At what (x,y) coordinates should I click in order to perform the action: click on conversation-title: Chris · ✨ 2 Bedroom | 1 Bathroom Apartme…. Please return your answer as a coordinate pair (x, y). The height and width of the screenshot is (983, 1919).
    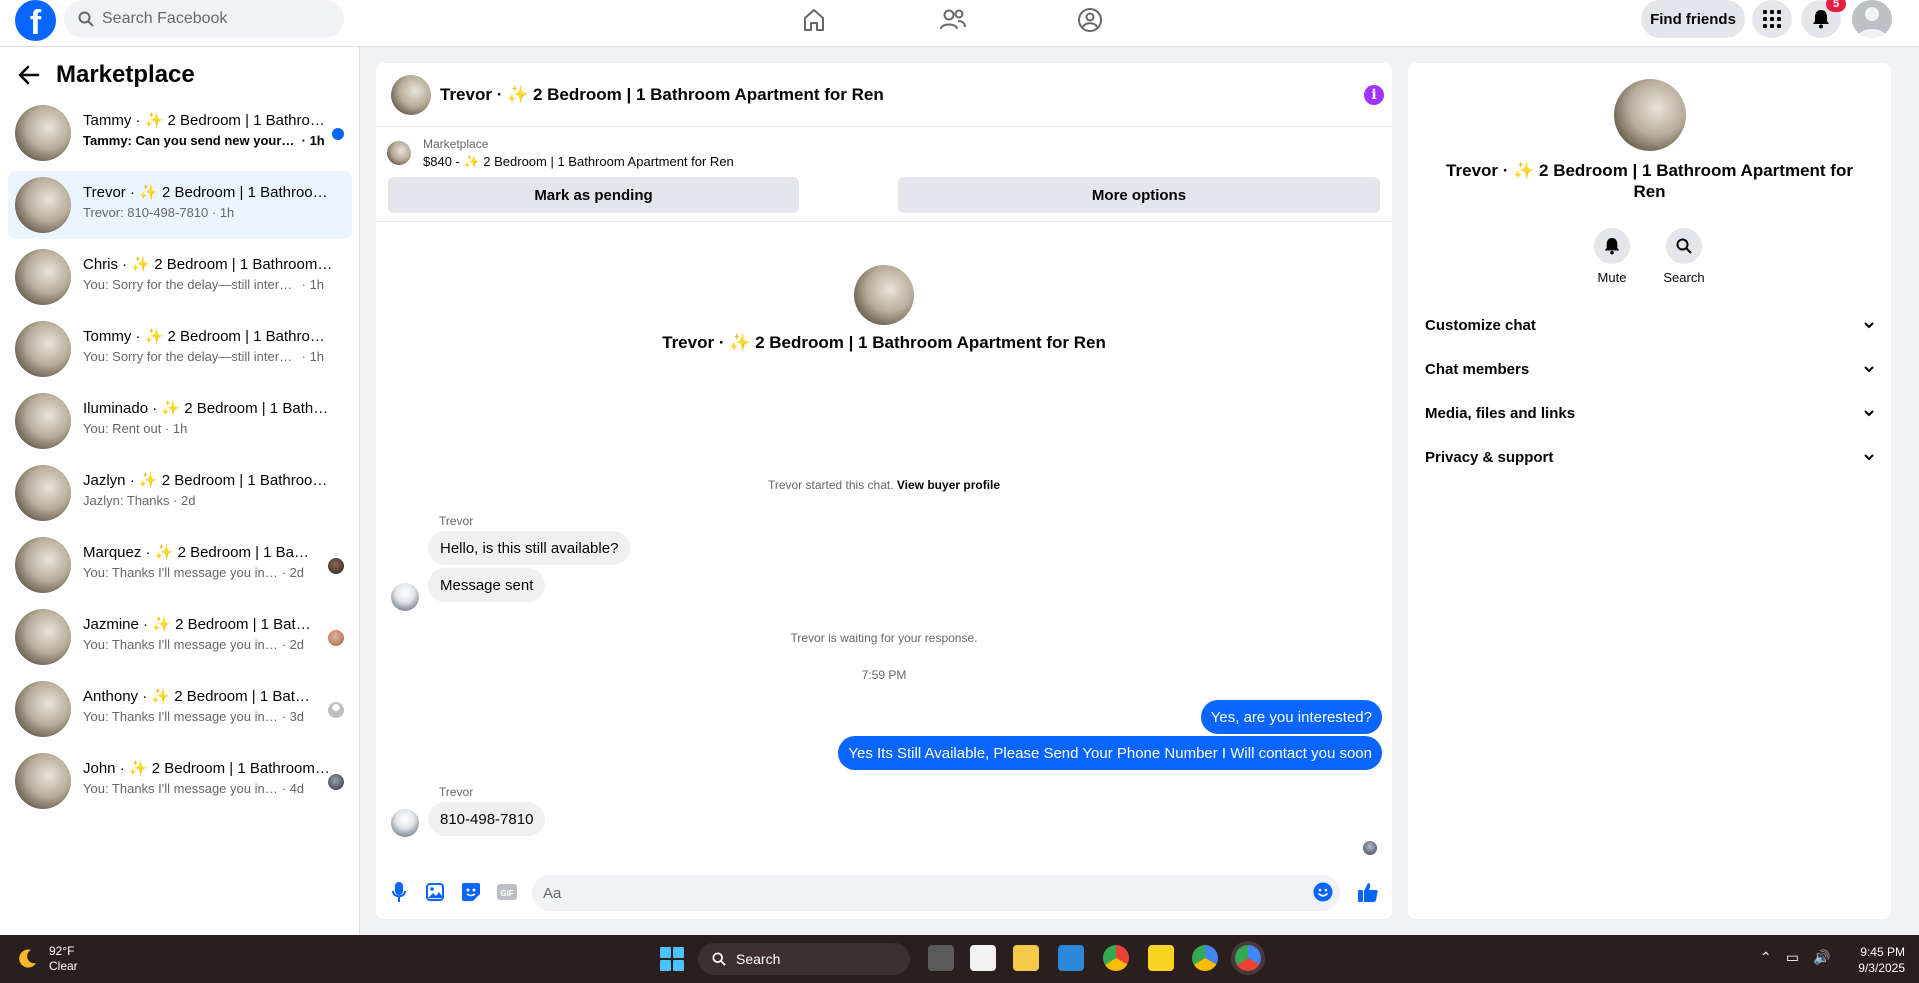
    Looking at the image, I should click on (208, 264).